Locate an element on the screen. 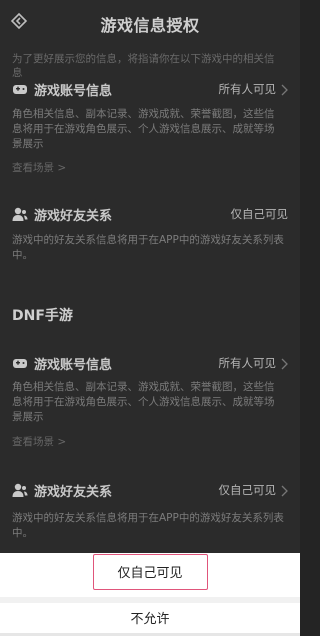 Image resolution: width=320 pixels, height=636 pixels. game2-account-info-label: 游戏账号信息 is located at coordinates (73, 365).